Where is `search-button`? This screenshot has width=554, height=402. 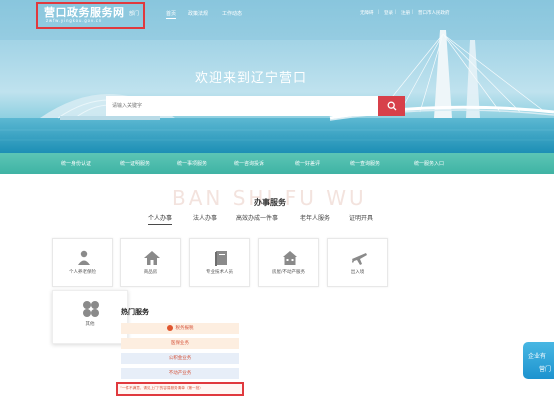
search-button is located at coordinates (391, 106).